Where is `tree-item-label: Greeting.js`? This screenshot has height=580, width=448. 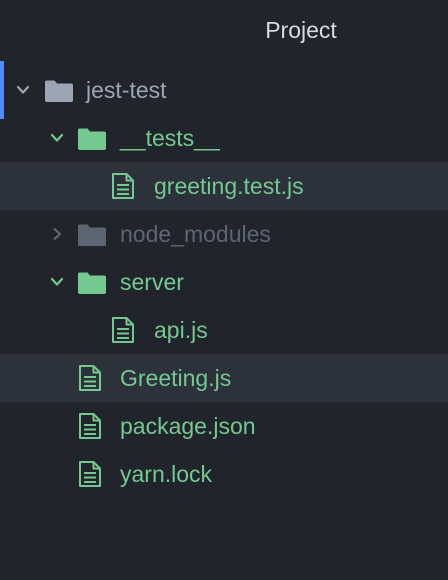
tree-item-label: Greeting.js is located at coordinates (176, 378).